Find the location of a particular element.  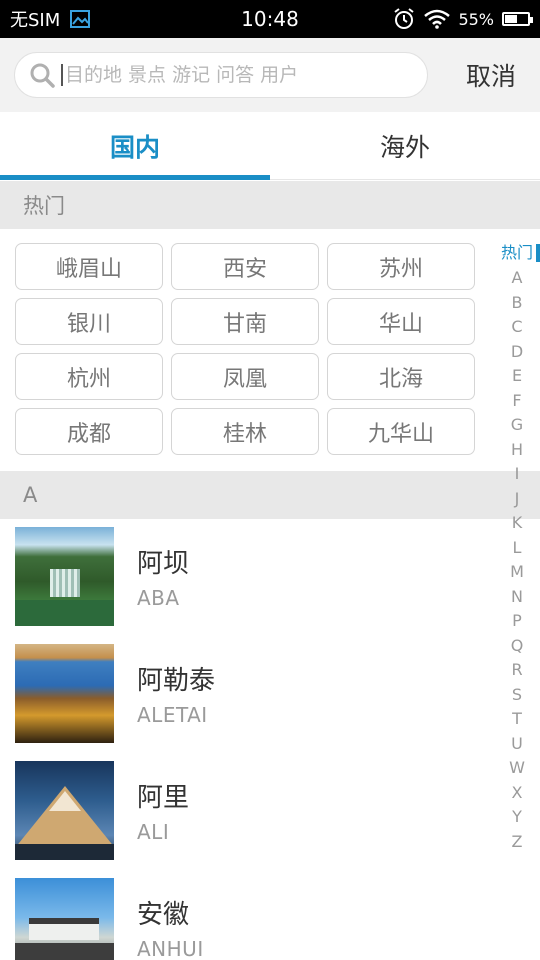

city-text: 阿勒泰 ALETAI is located at coordinates (176, 693).